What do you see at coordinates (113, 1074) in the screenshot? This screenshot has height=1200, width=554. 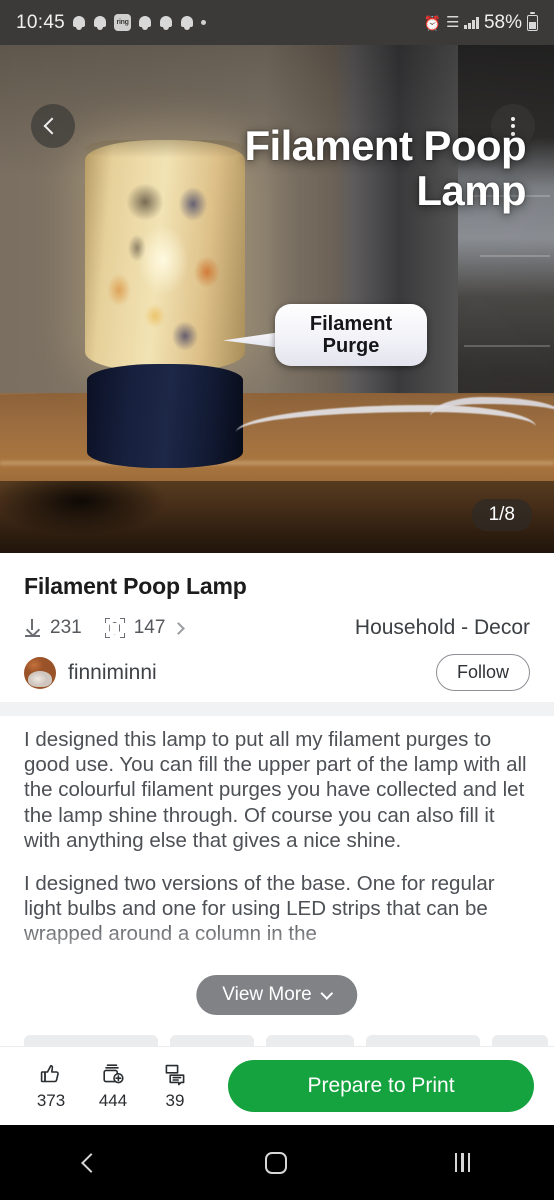 I see `add-to-collection-icon` at bounding box center [113, 1074].